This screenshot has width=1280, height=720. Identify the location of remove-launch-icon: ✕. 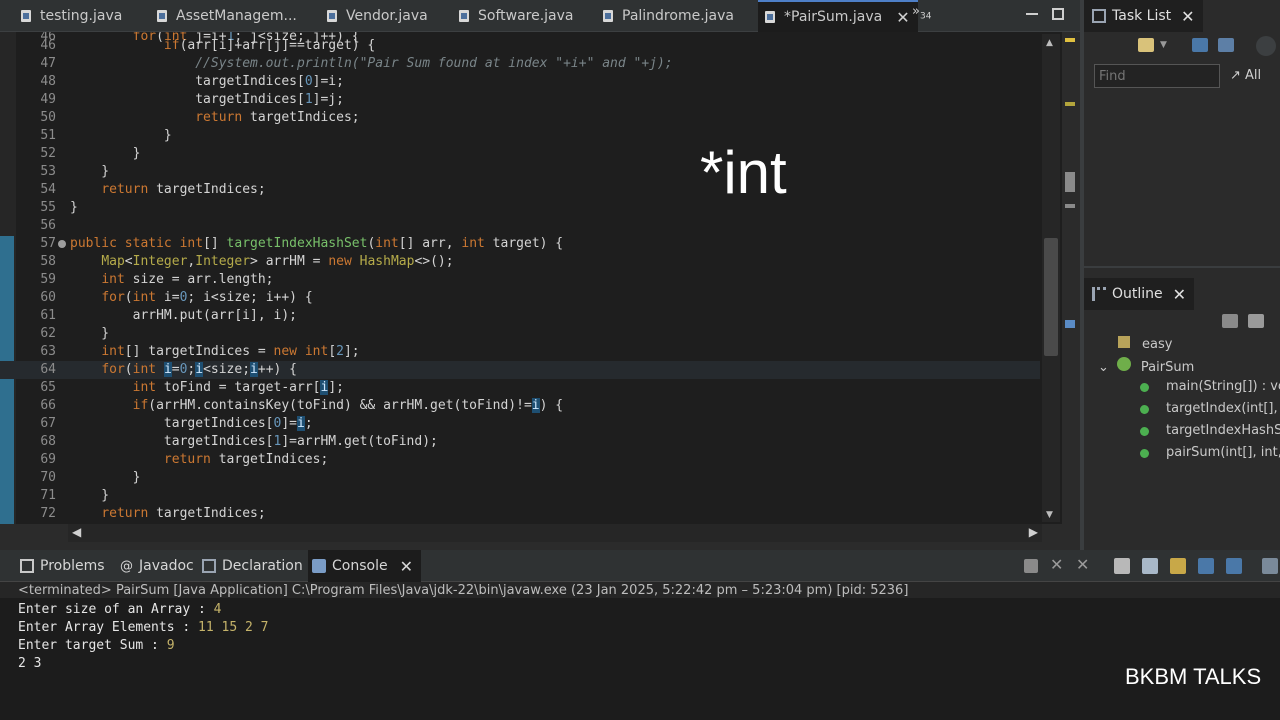
(1058, 564).